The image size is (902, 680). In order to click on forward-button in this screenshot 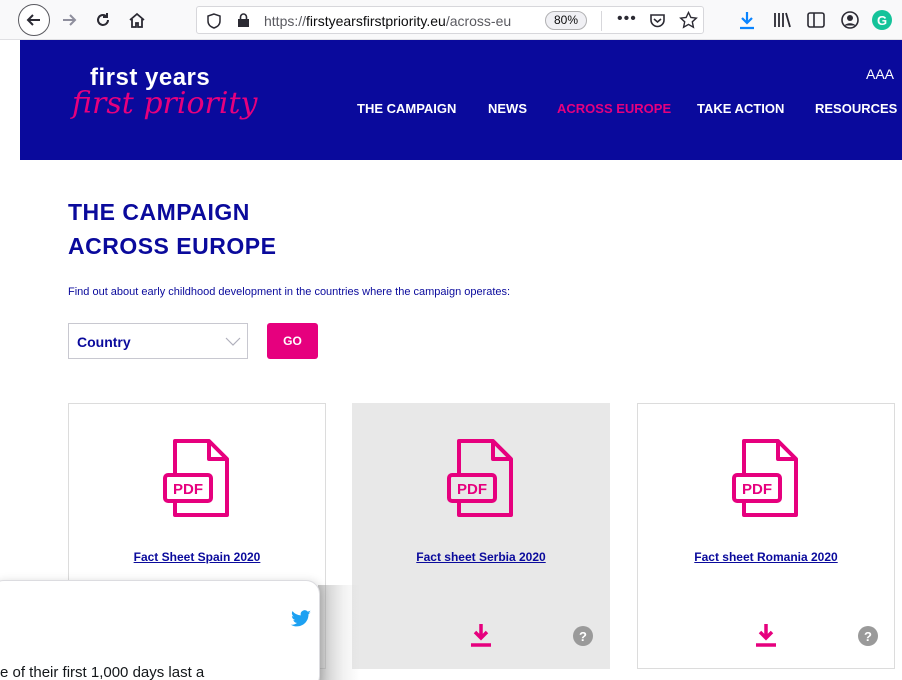, I will do `click(69, 20)`.